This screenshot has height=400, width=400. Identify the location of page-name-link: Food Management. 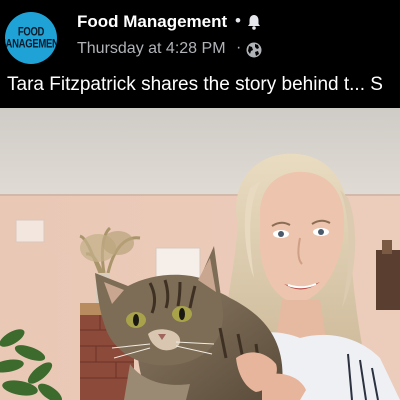
(152, 22).